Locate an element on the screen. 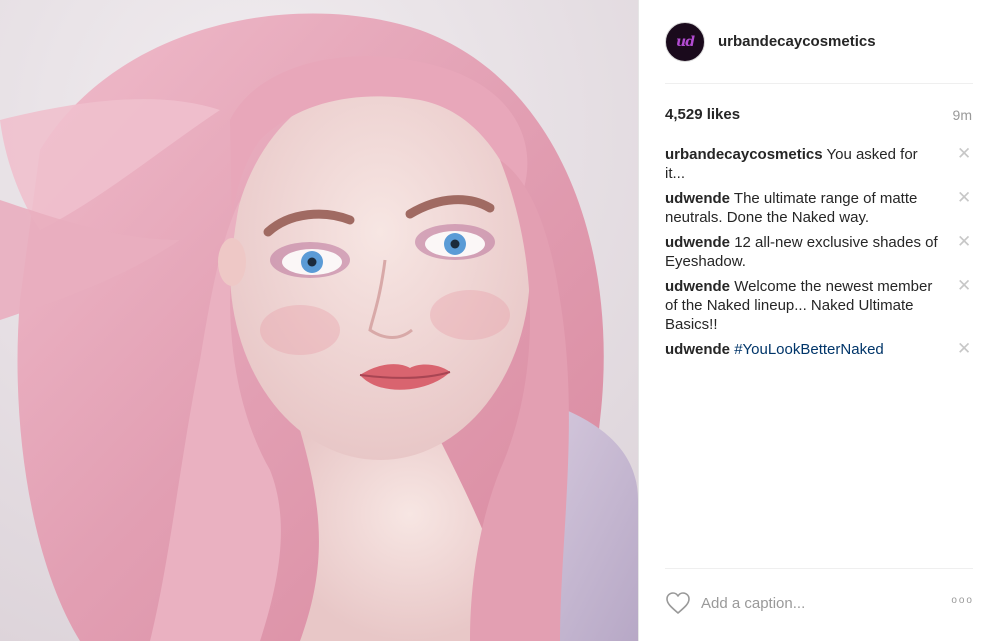  more-options-icon: ooo is located at coordinates (962, 600).